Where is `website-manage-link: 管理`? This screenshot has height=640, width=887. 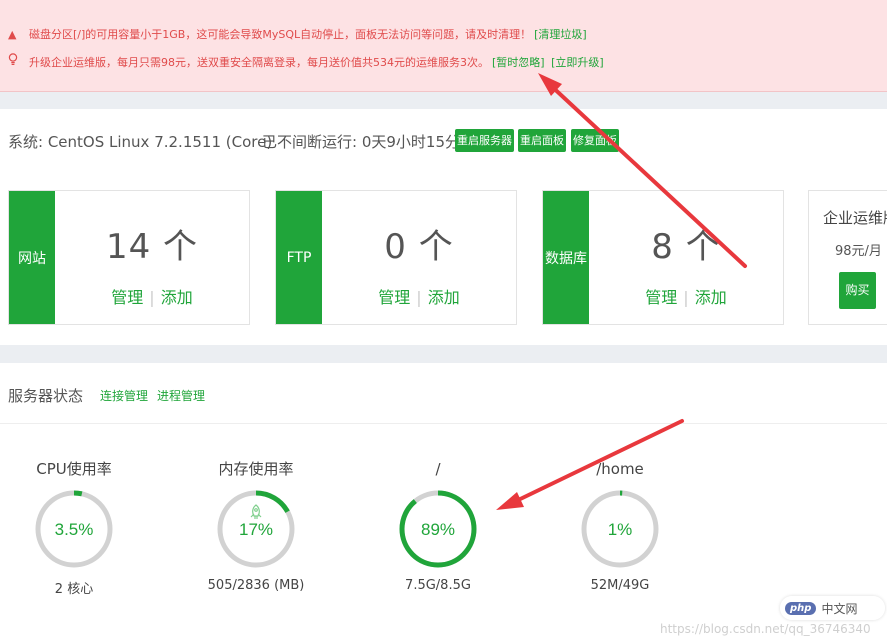 website-manage-link: 管理 is located at coordinates (127, 297).